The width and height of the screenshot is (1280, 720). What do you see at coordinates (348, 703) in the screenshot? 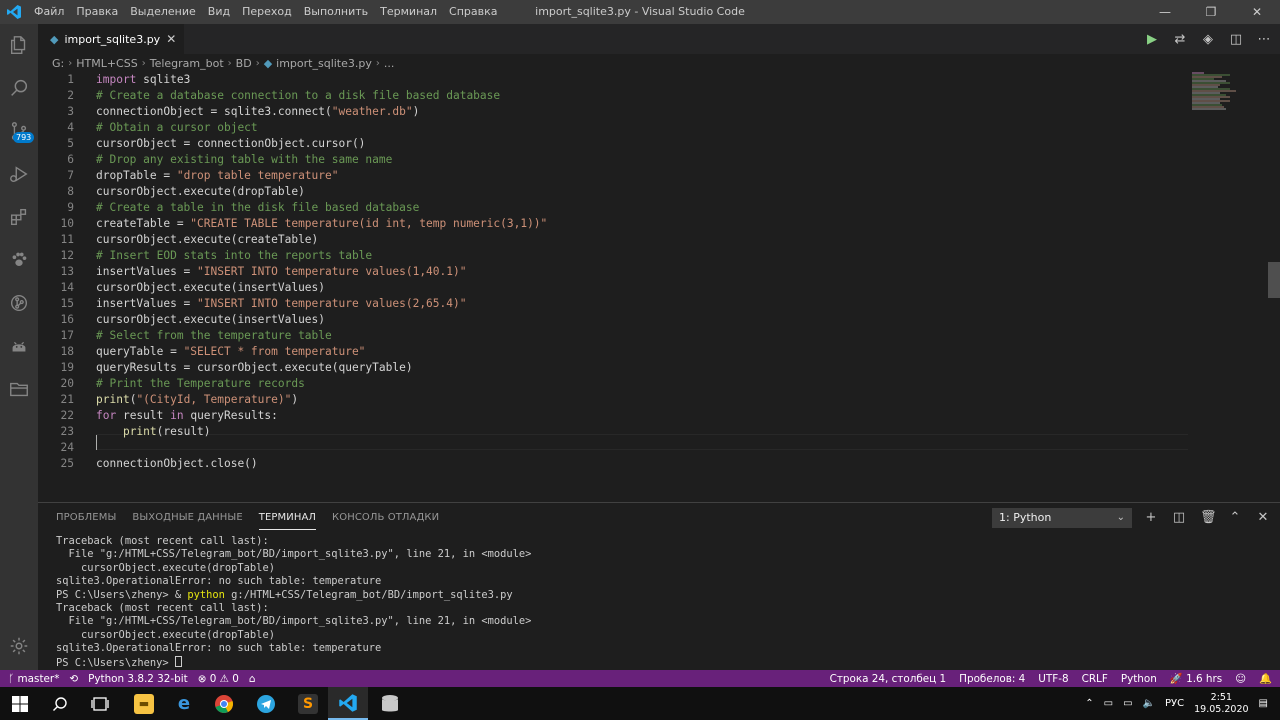
I see `vscode-taskbar-icon` at bounding box center [348, 703].